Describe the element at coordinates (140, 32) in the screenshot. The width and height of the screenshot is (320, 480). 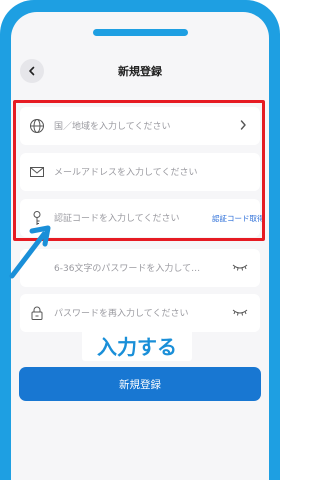
I see `phone-speaker` at that location.